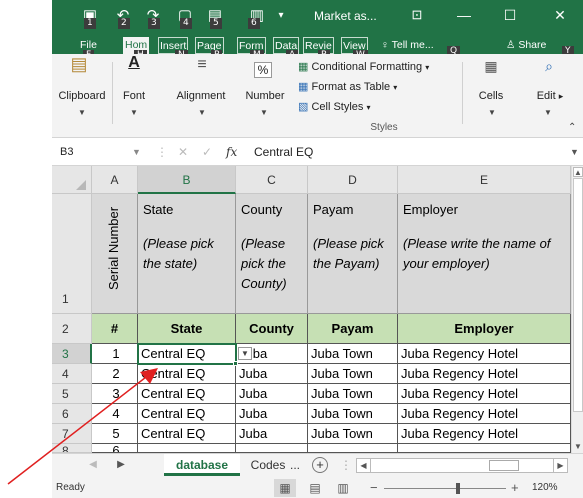 This screenshot has height=498, width=583. What do you see at coordinates (268, 465) in the screenshot?
I see `sheet-tab-codes: Codes` at bounding box center [268, 465].